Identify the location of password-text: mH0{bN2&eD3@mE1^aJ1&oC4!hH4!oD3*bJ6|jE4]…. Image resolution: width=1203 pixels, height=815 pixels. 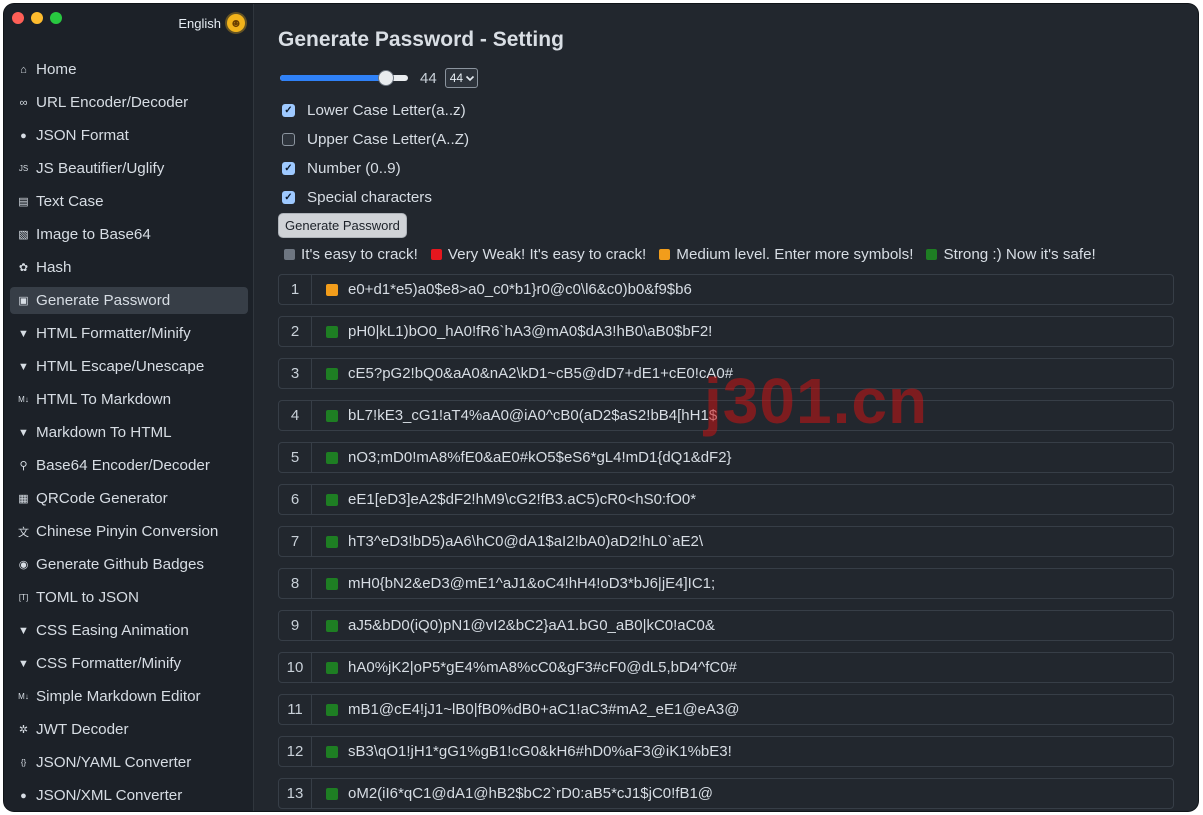
(531, 583).